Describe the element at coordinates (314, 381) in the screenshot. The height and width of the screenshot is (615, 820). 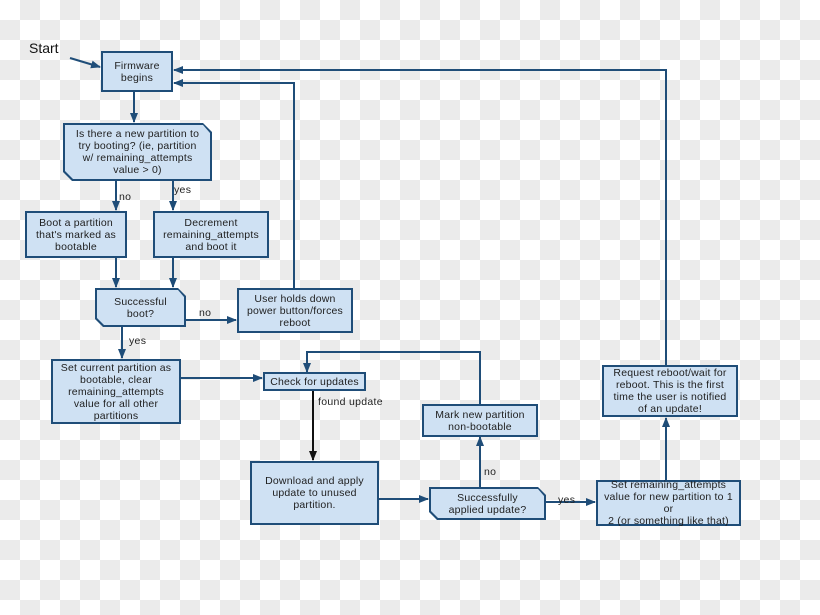
I see `node-check-updates: Check for updates` at that location.